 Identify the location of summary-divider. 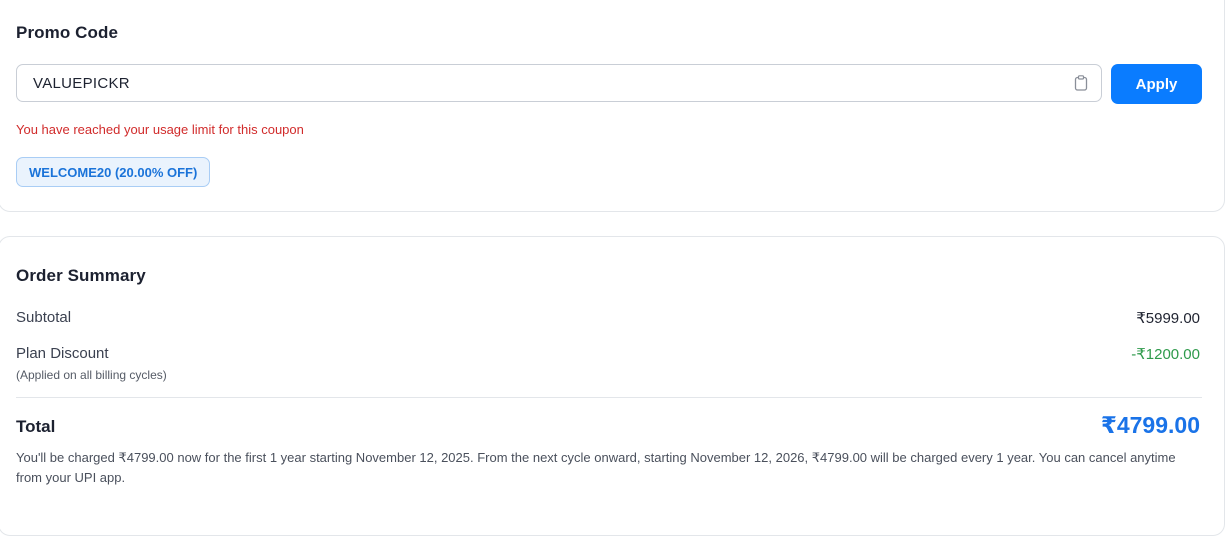
(609, 397).